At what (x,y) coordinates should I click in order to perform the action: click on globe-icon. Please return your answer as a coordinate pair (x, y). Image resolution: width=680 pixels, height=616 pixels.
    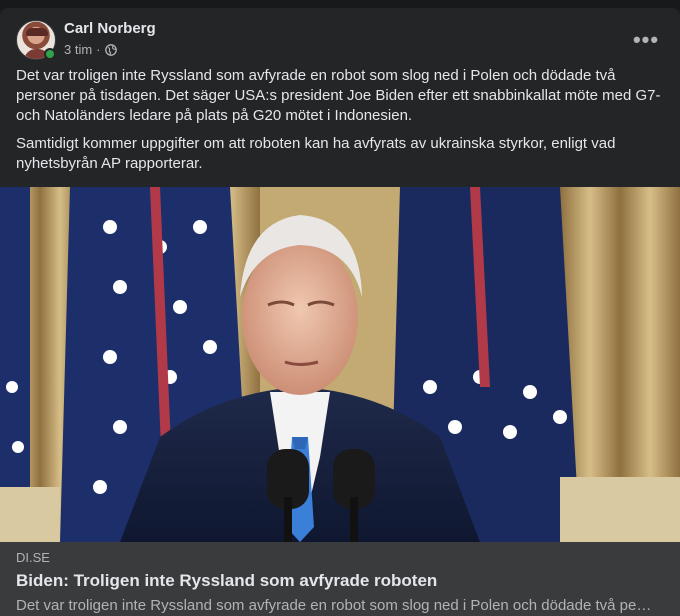
    Looking at the image, I should click on (110, 50).